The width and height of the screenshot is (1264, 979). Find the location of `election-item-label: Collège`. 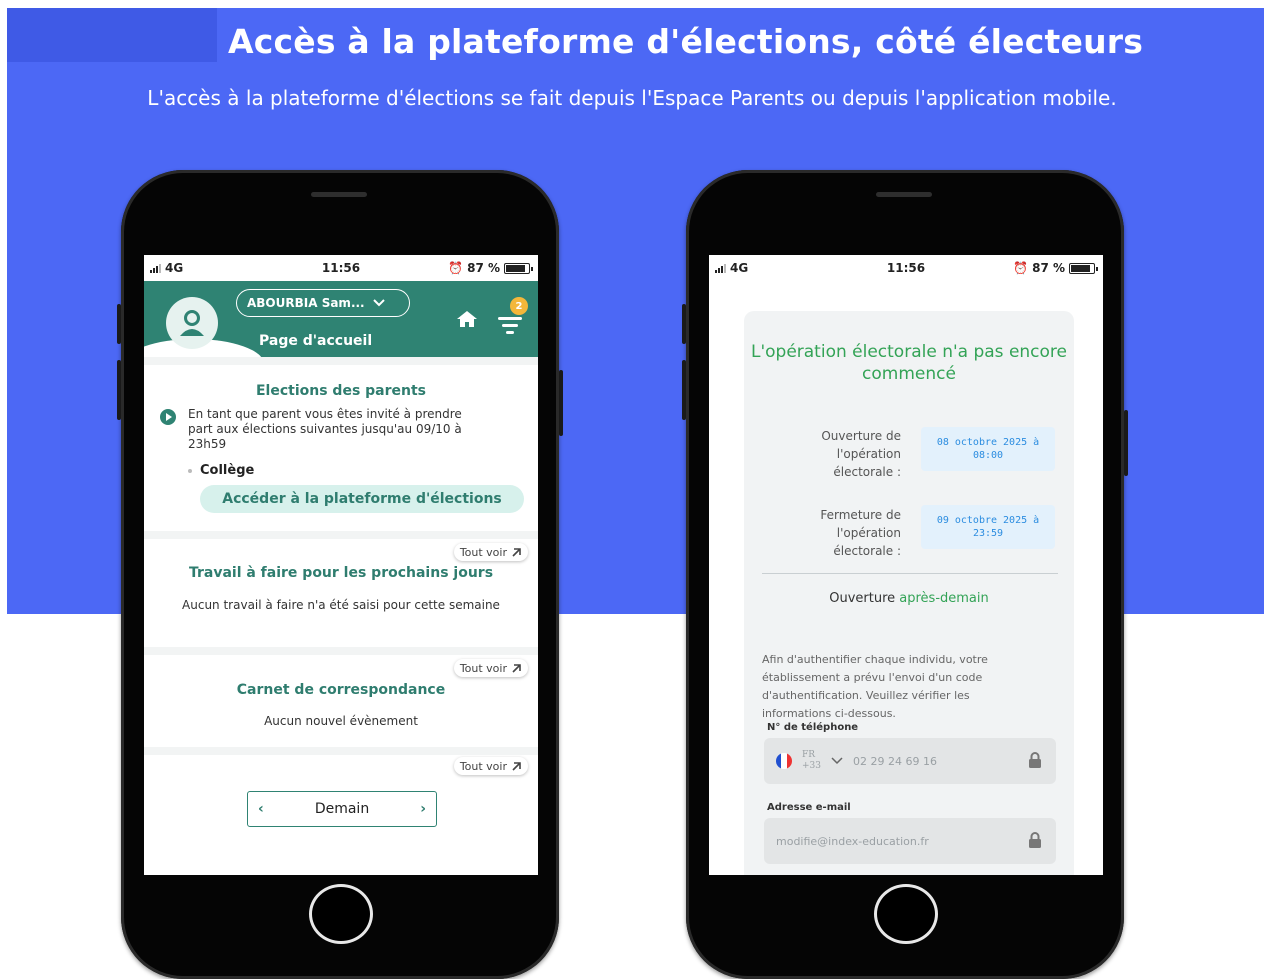

election-item-label: Collège is located at coordinates (227, 470).